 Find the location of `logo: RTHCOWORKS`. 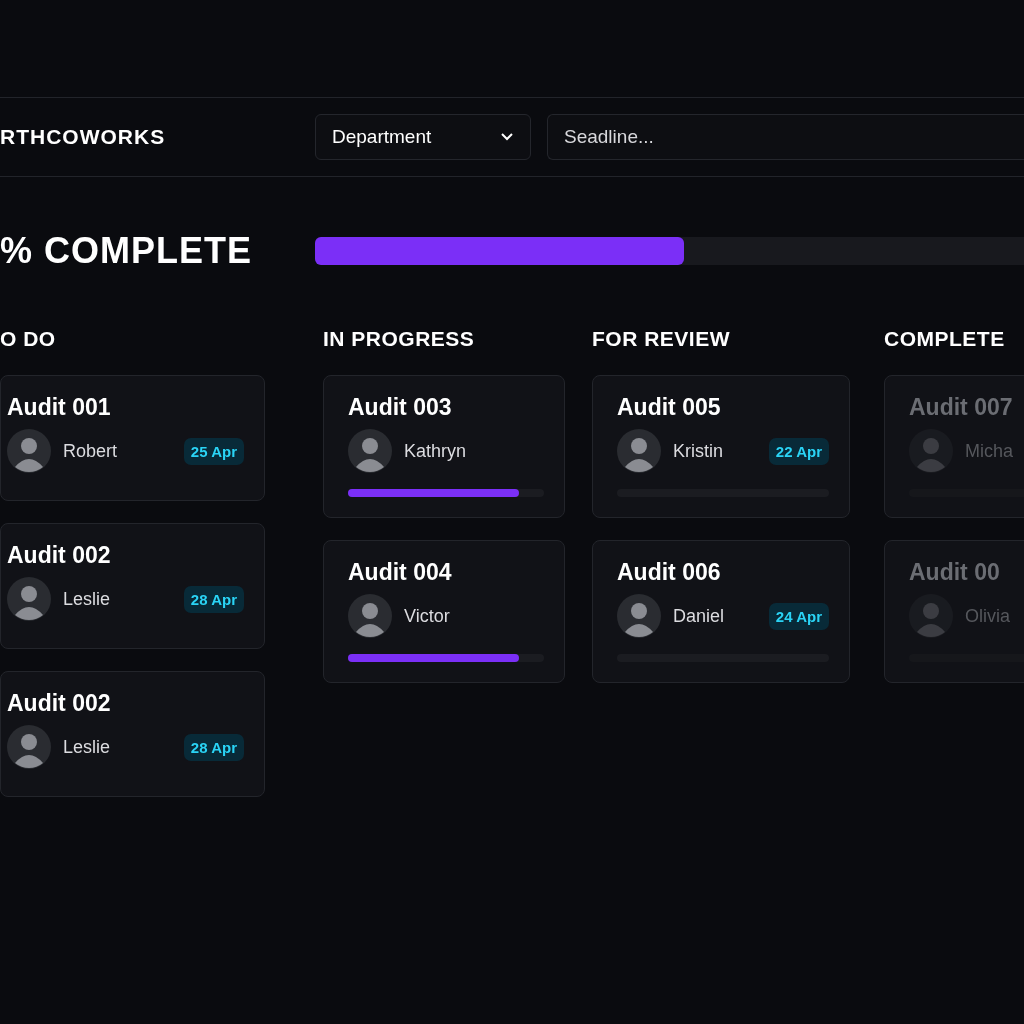

logo: RTHCOWORKS is located at coordinates (83, 137).